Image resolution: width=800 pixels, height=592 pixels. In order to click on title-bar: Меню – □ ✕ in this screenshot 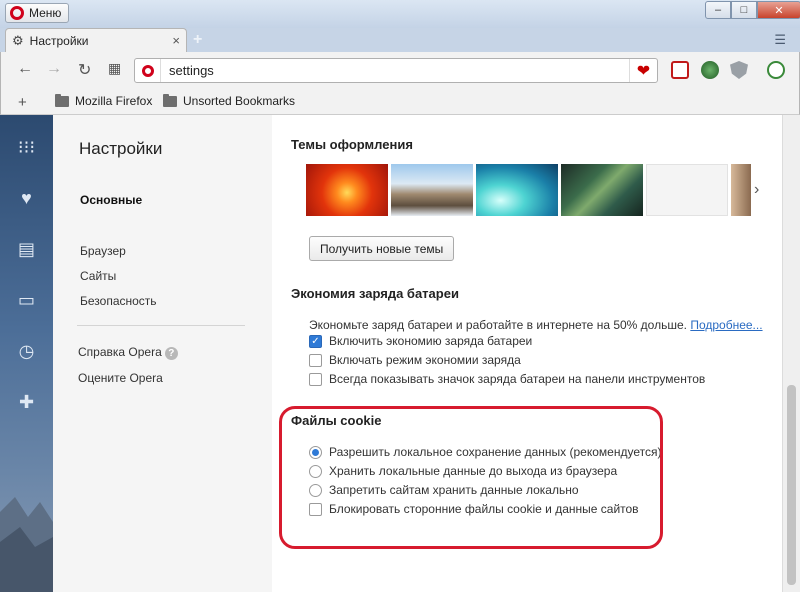, I will do `click(400, 14)`.